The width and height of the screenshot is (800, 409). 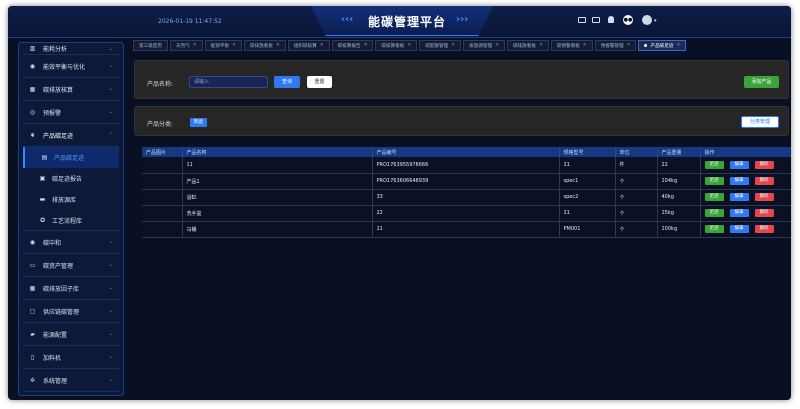 What do you see at coordinates (71, 311) in the screenshot?
I see `sidebar-item-supply-chain: ▢ 供应链碳管理 ⌄` at bounding box center [71, 311].